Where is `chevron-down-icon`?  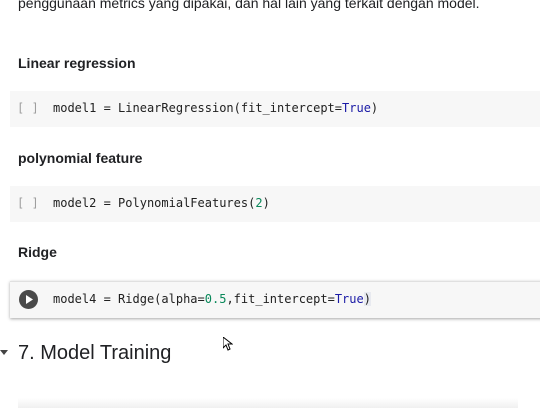 chevron-down-icon is located at coordinates (4, 352).